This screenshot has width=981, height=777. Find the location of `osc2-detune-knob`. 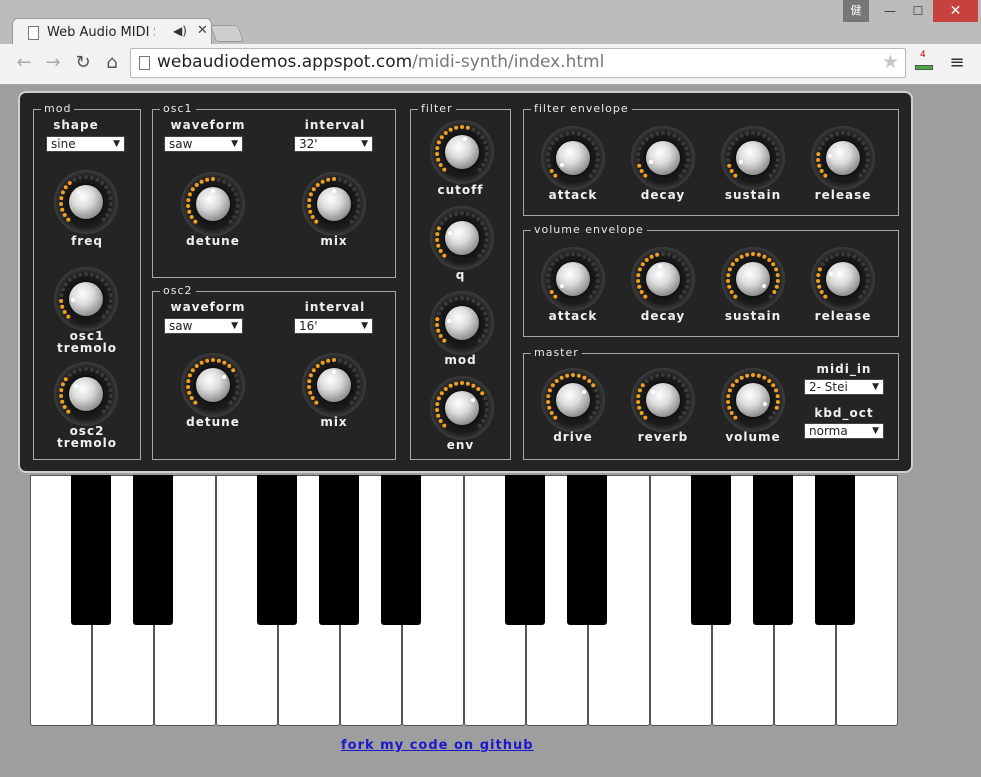

osc2-detune-knob is located at coordinates (213, 385).